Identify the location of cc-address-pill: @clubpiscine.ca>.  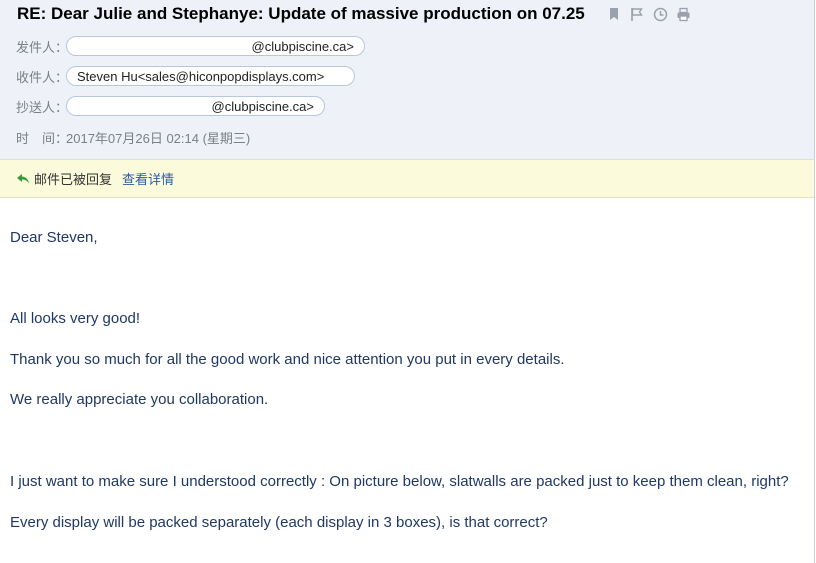
(195, 106).